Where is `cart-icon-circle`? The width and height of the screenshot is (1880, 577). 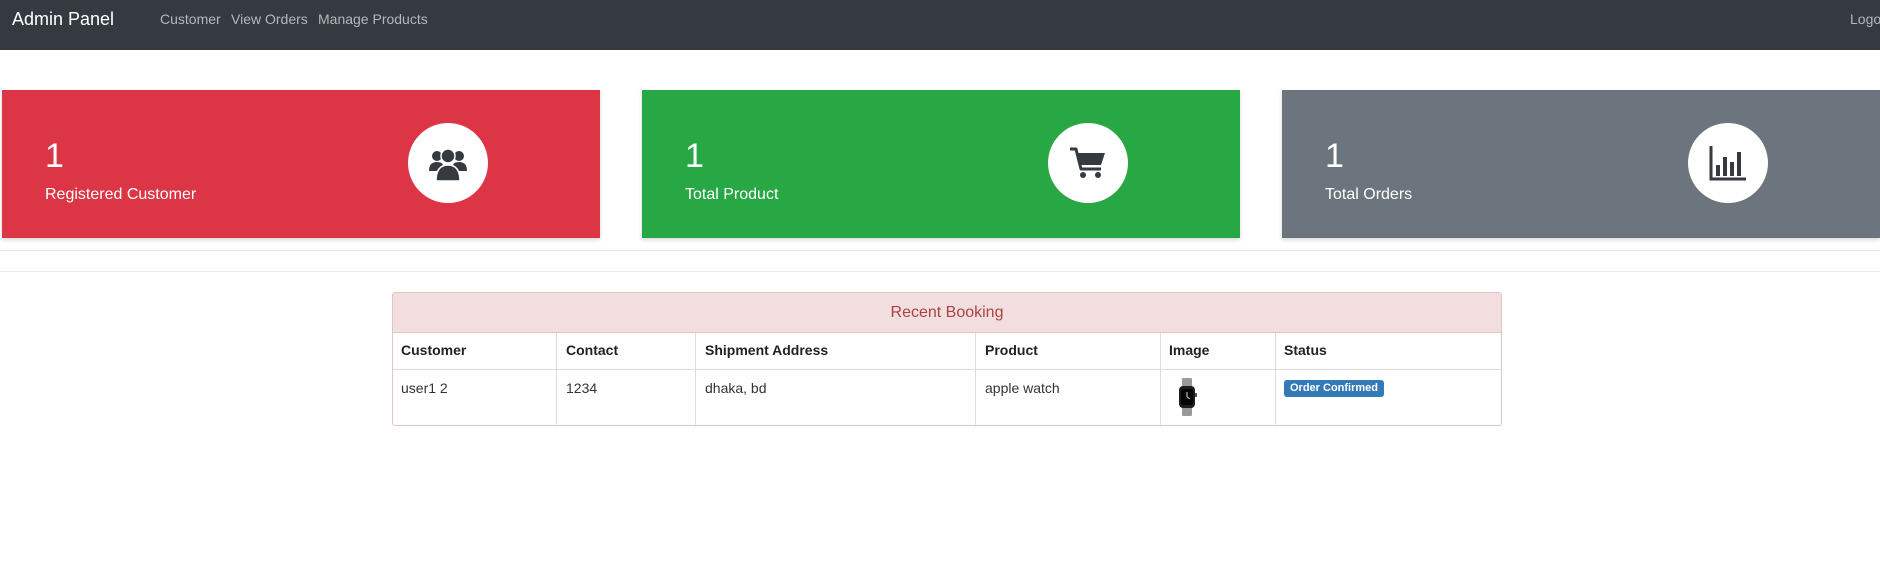 cart-icon-circle is located at coordinates (1088, 163).